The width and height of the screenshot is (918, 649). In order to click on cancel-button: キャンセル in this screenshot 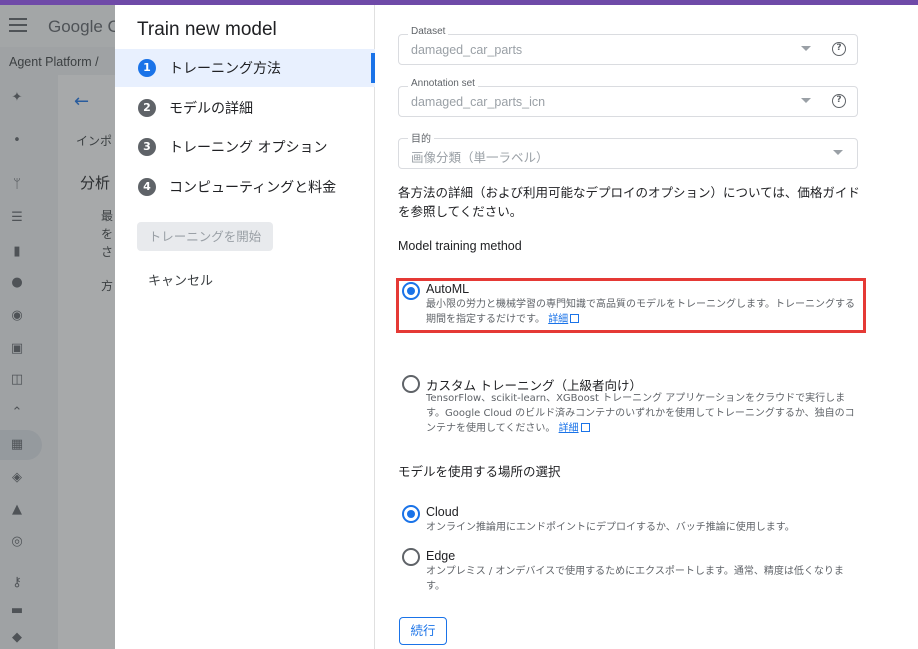, I will do `click(180, 279)`.